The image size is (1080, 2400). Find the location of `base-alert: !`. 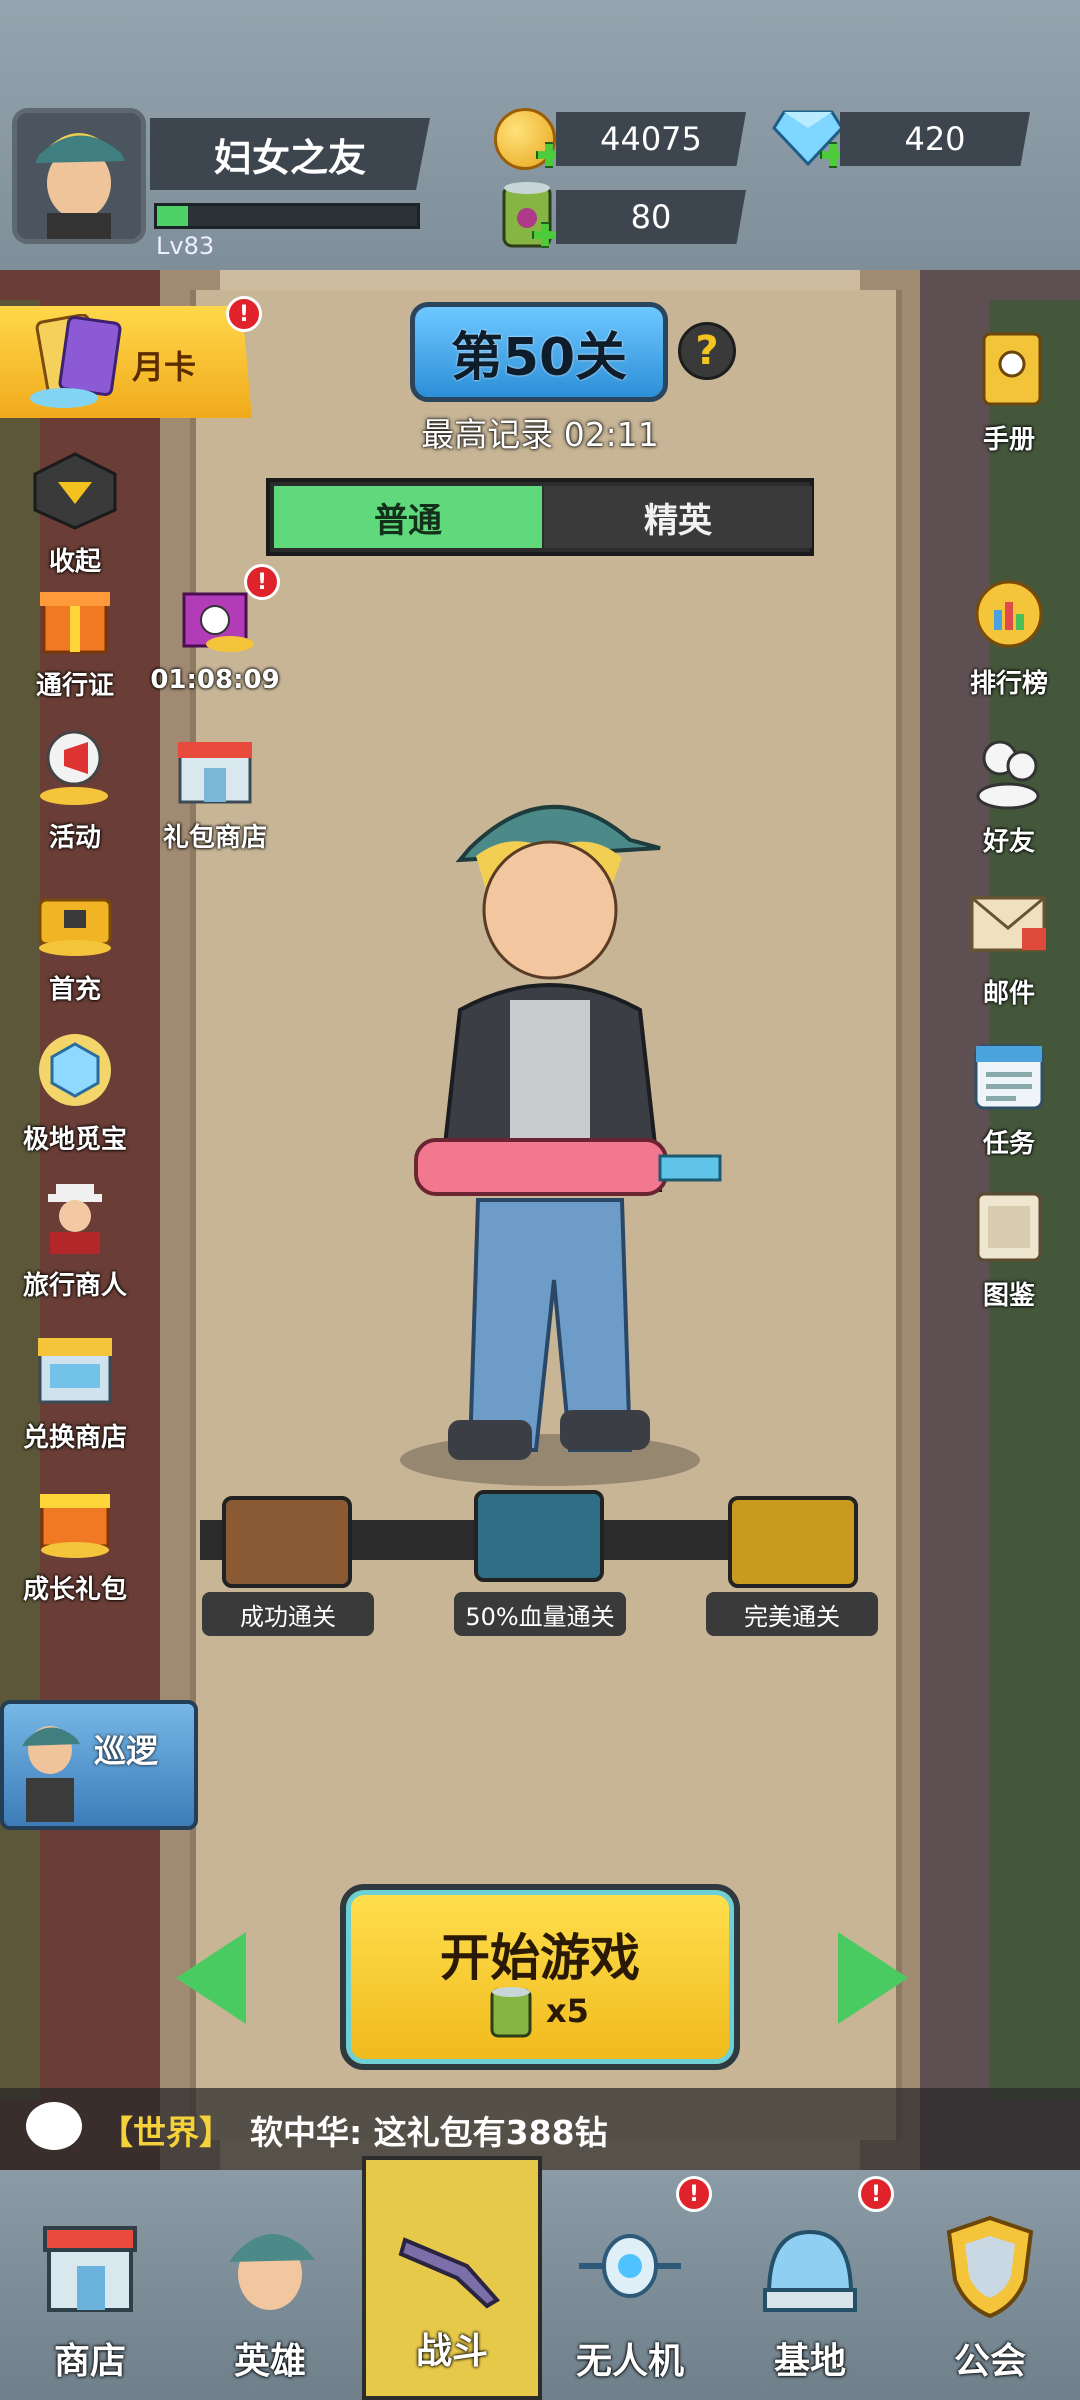

base-alert: ! is located at coordinates (876, 2194).